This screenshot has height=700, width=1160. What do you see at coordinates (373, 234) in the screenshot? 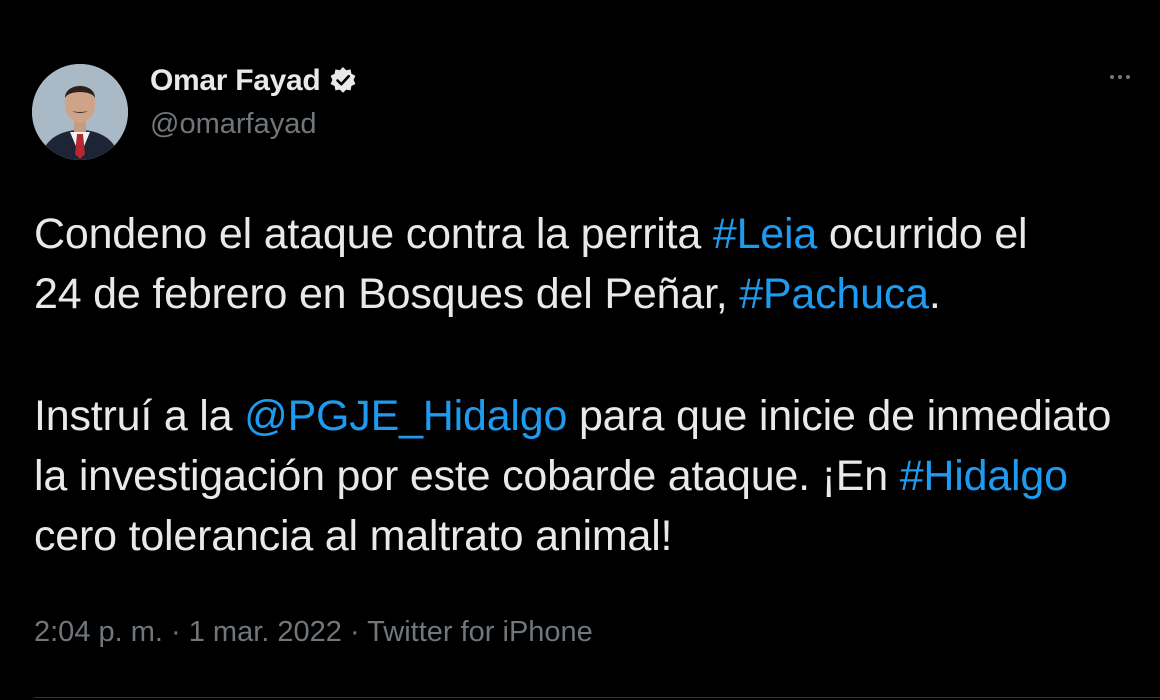
I see `tweet-text-segment: Condeno el ataque contra la perrita` at bounding box center [373, 234].